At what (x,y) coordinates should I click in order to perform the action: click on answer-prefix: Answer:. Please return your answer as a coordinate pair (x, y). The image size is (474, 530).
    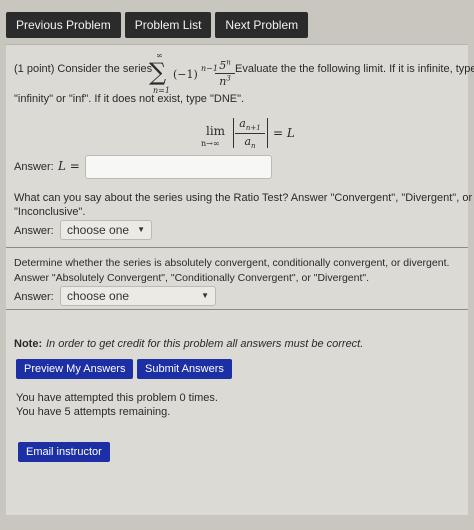
    Looking at the image, I should click on (34, 167).